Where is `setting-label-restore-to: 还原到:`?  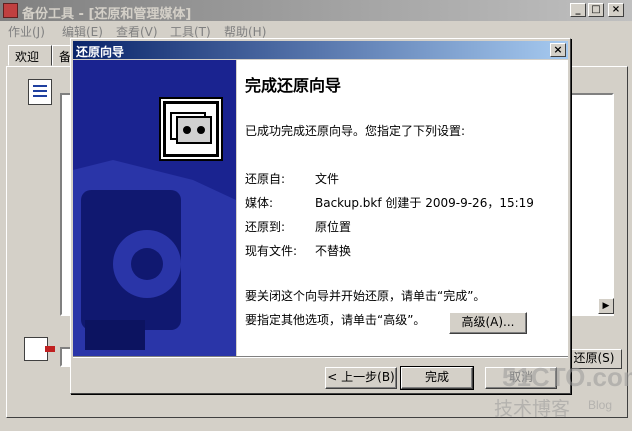 setting-label-restore-to: 还原到: is located at coordinates (265, 227).